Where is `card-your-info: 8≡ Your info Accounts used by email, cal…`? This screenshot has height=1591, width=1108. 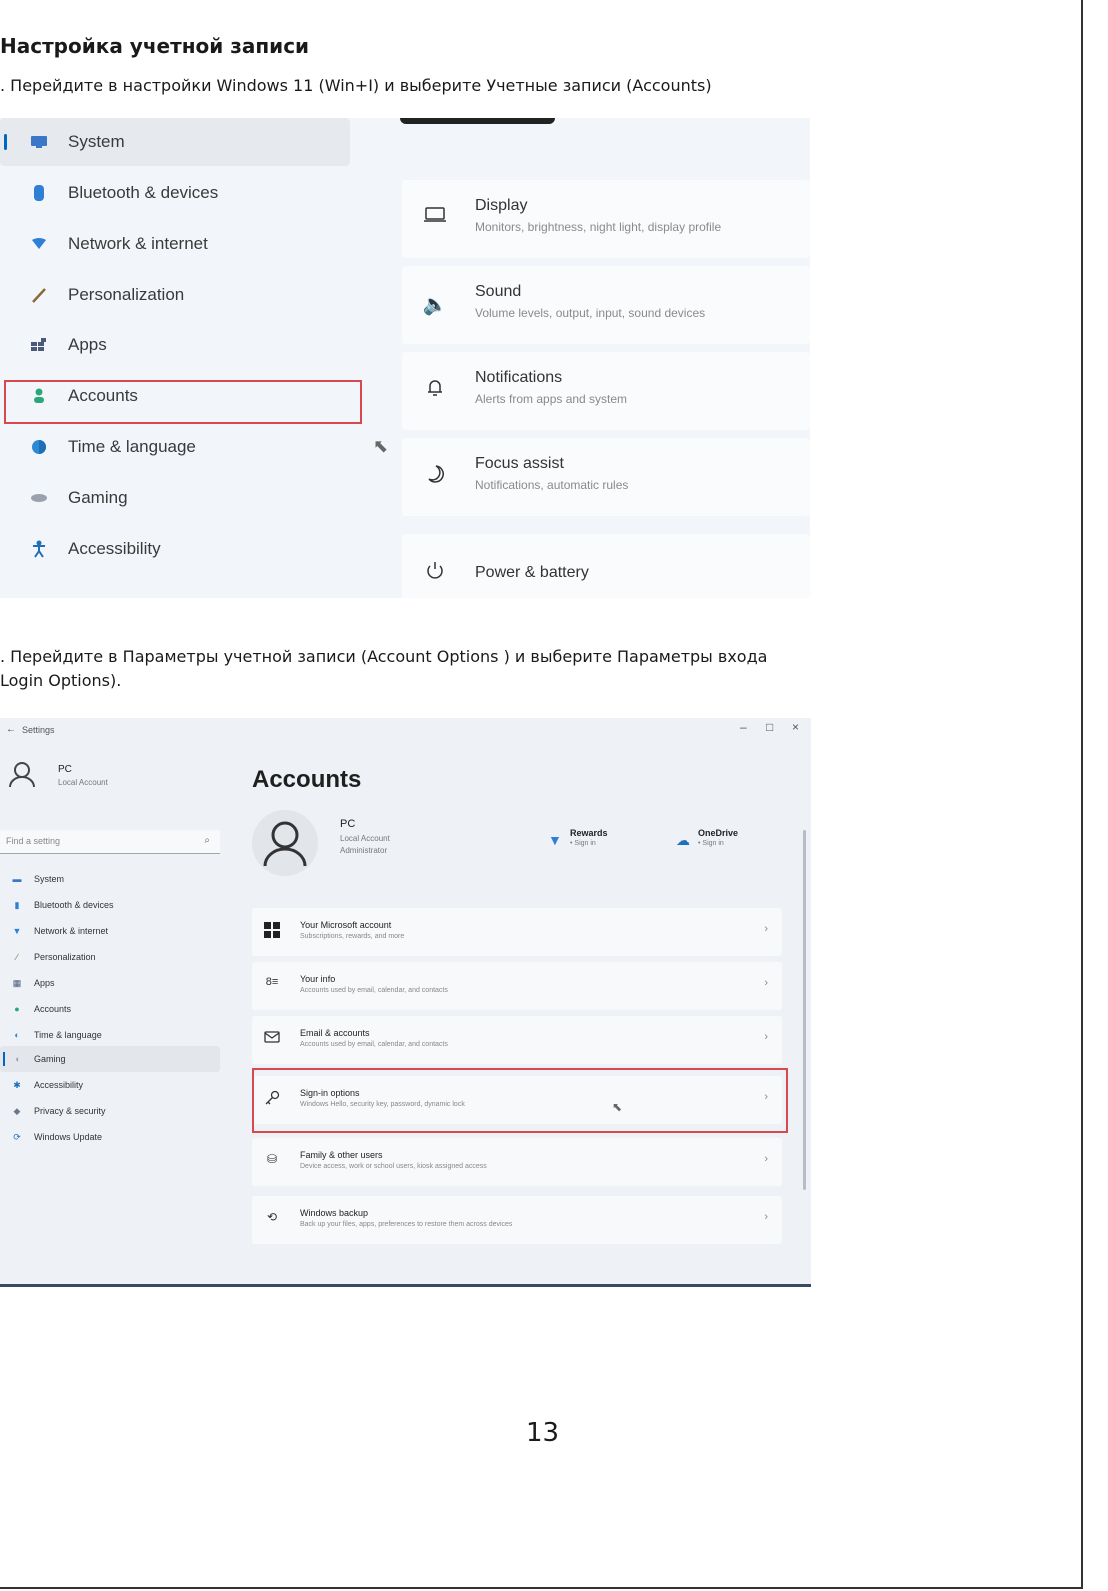 card-your-info: 8≡ Your info Accounts used by email, cal… is located at coordinates (517, 986).